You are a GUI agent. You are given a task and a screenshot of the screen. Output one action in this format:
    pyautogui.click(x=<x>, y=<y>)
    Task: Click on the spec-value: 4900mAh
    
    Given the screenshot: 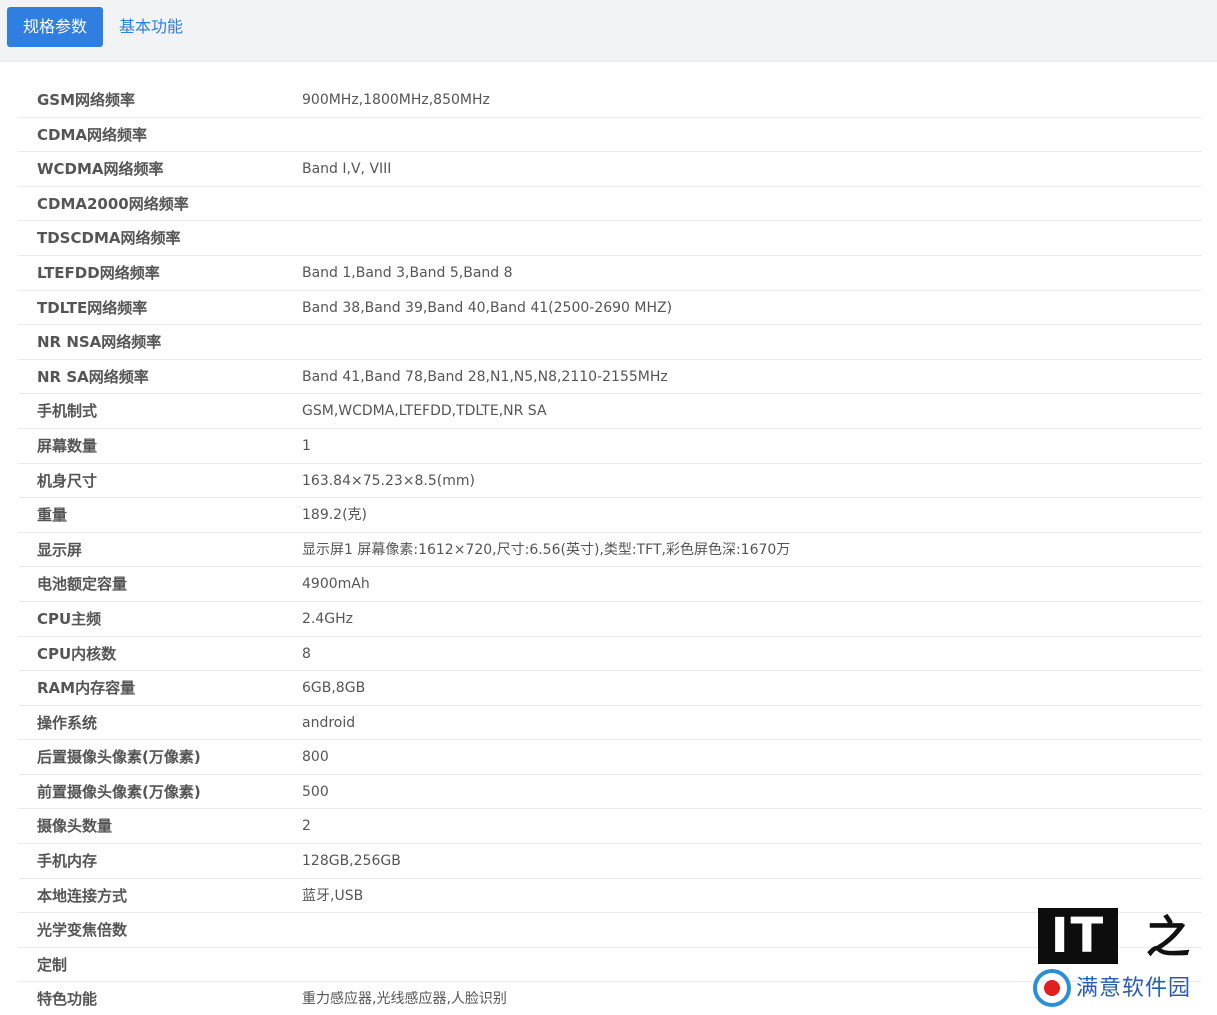 What is the action you would take?
    pyautogui.click(x=336, y=584)
    